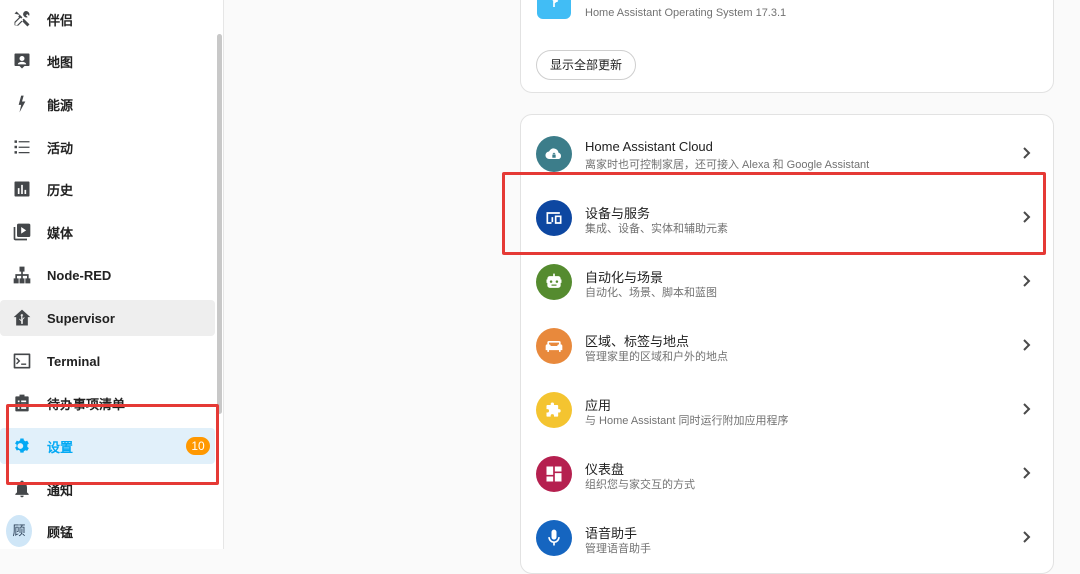 Image resolution: width=1080 pixels, height=574 pixels. I want to click on settings-row-subtitle: 管理语音助手, so click(618, 549).